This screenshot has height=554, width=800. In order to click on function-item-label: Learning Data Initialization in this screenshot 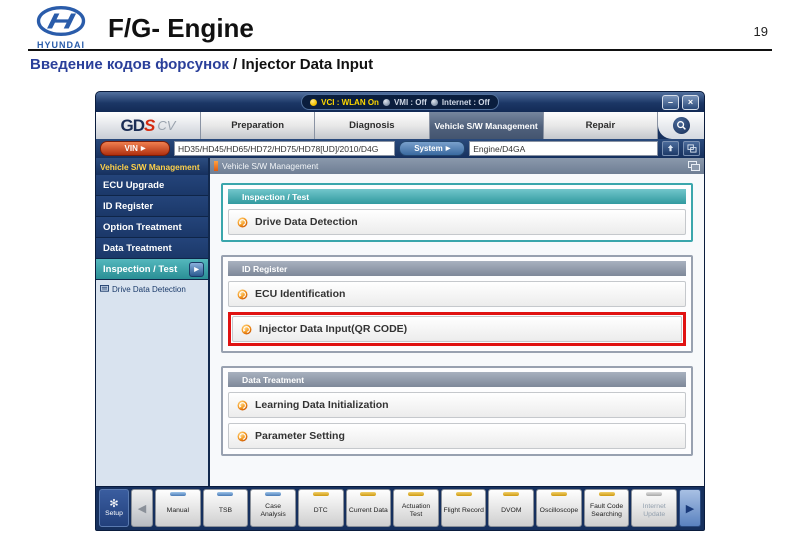, I will do `click(322, 405)`.